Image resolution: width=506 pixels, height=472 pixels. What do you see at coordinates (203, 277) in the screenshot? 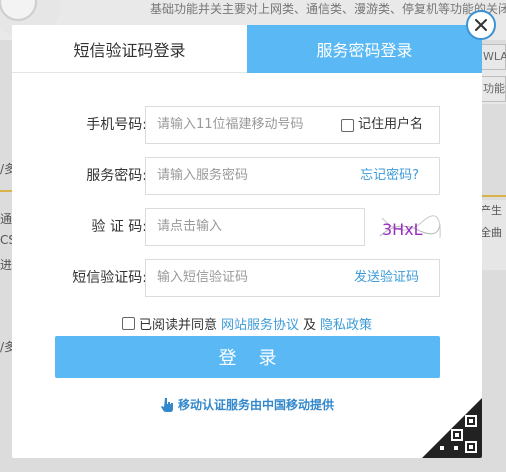
I see `sms-code-placeholder: 输入短信验证码` at bounding box center [203, 277].